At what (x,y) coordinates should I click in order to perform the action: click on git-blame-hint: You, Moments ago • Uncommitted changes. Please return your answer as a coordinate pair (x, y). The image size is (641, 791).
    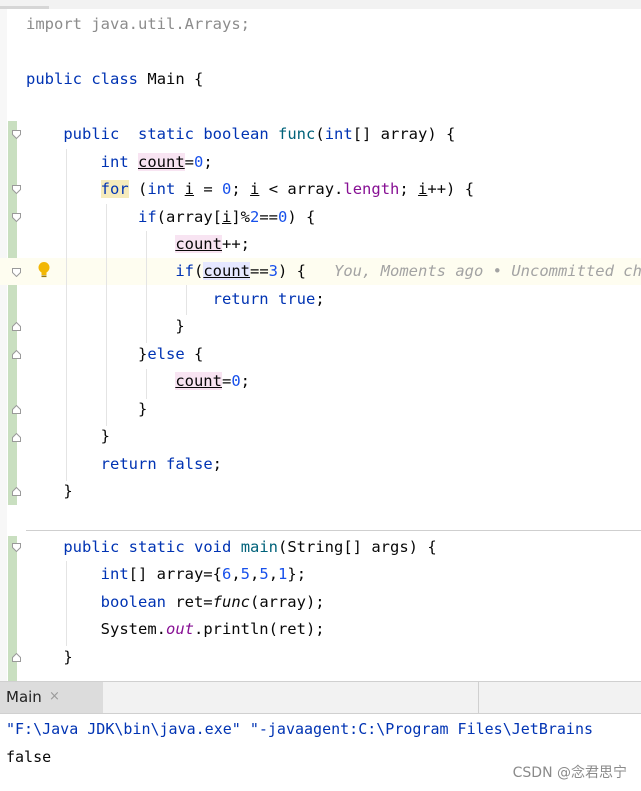
    Looking at the image, I should click on (487, 271).